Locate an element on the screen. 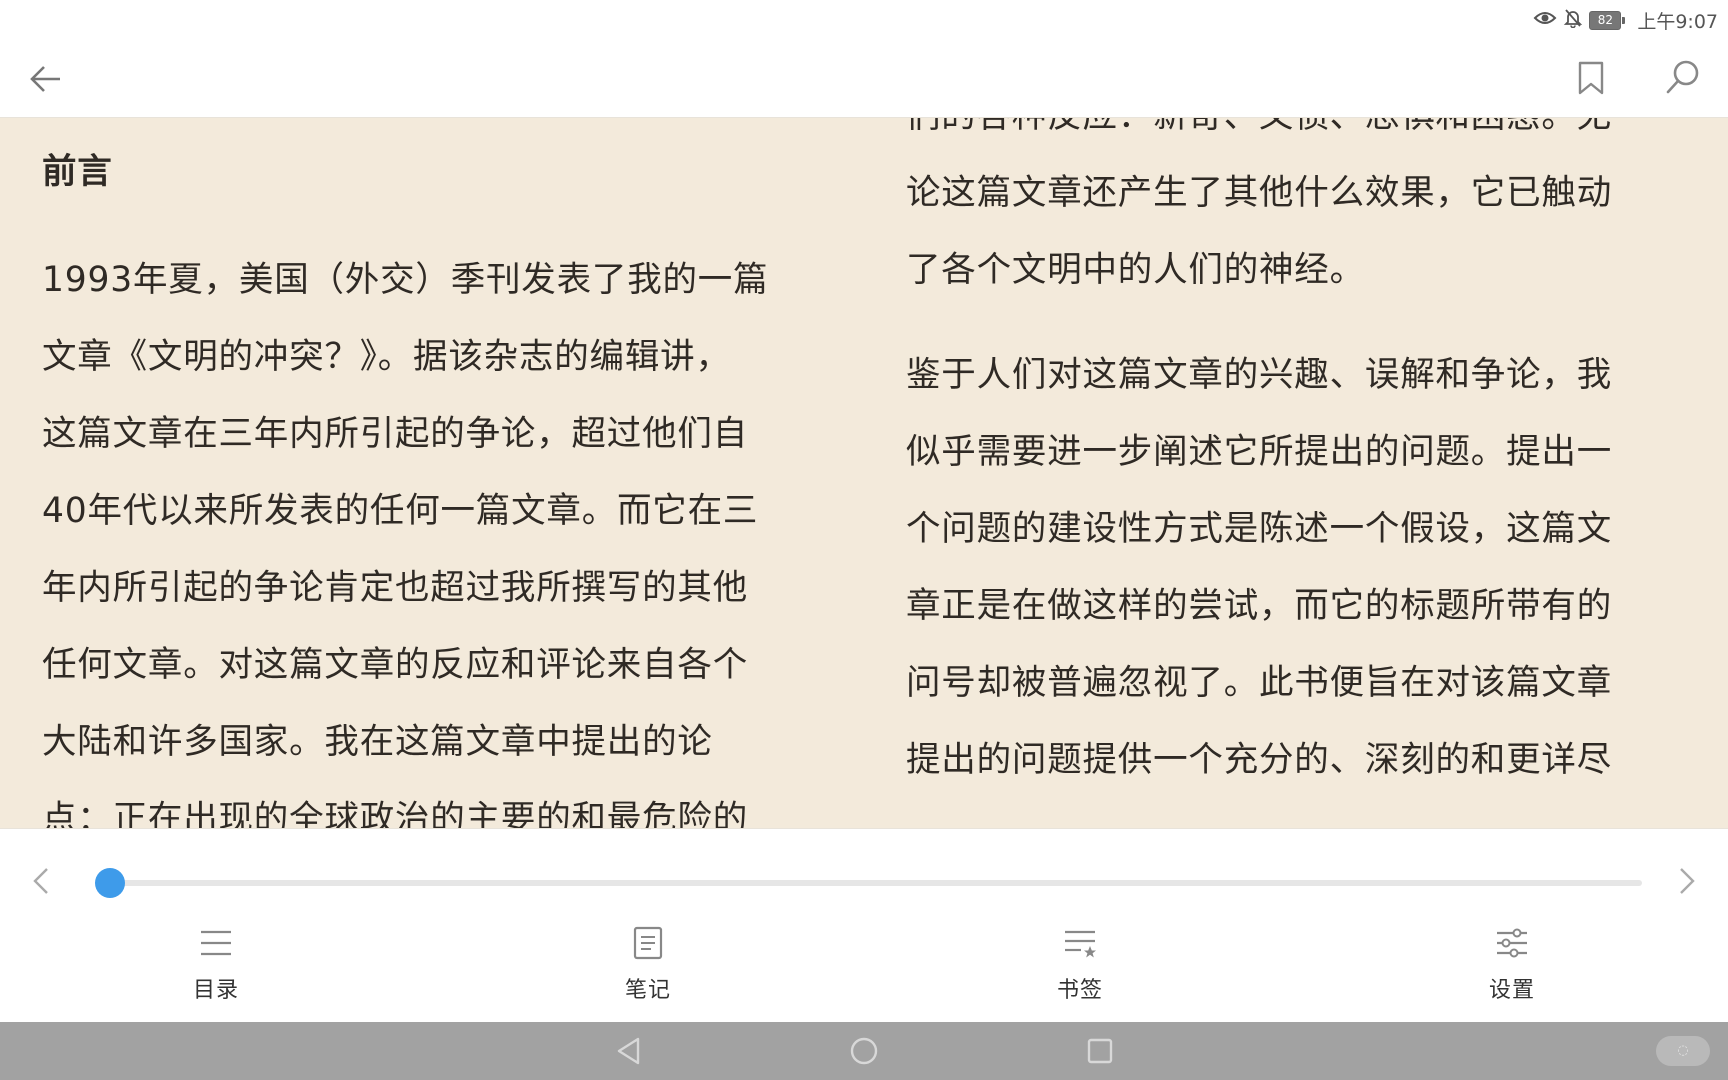 Image resolution: width=1728 pixels, height=1080 pixels. settings-tab: 设置 is located at coordinates (1512, 969).